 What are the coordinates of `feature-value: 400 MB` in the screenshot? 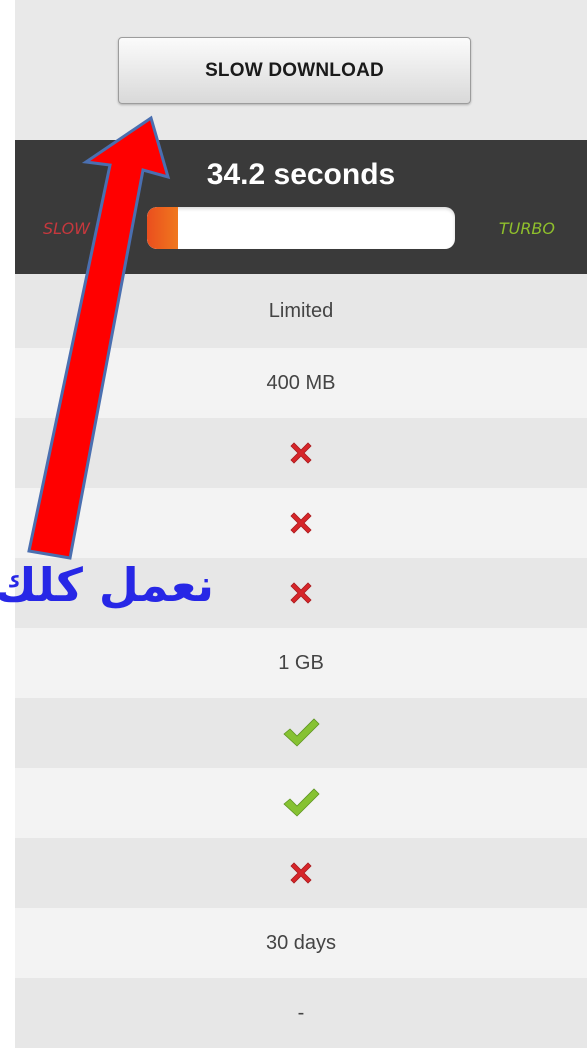 It's located at (301, 382).